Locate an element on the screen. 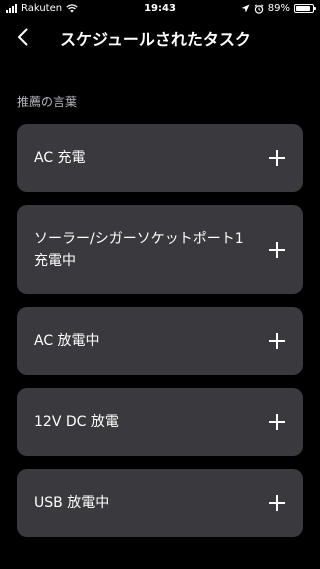 The width and height of the screenshot is (320, 569). task-card-usb-discharge: USB 放電中 is located at coordinates (160, 503).